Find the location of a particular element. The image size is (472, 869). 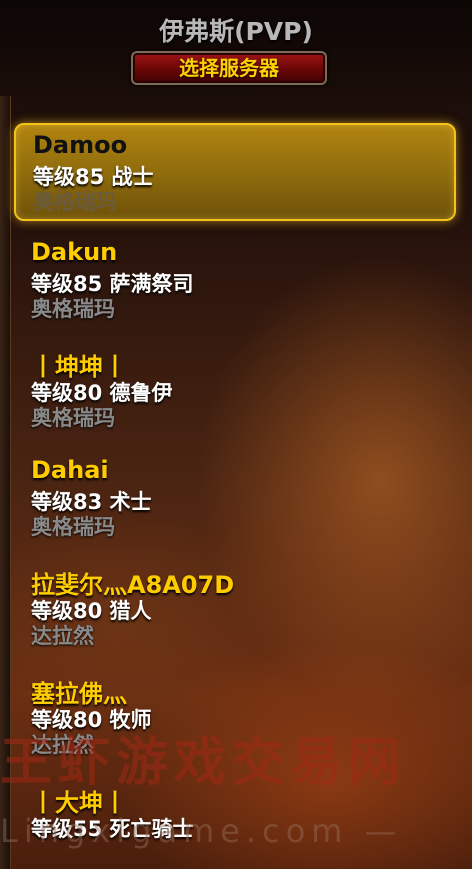

character-slot-3: 丨坤坤丨 等级80 德鲁伊 奥格瑞玛 is located at coordinates (235, 390).